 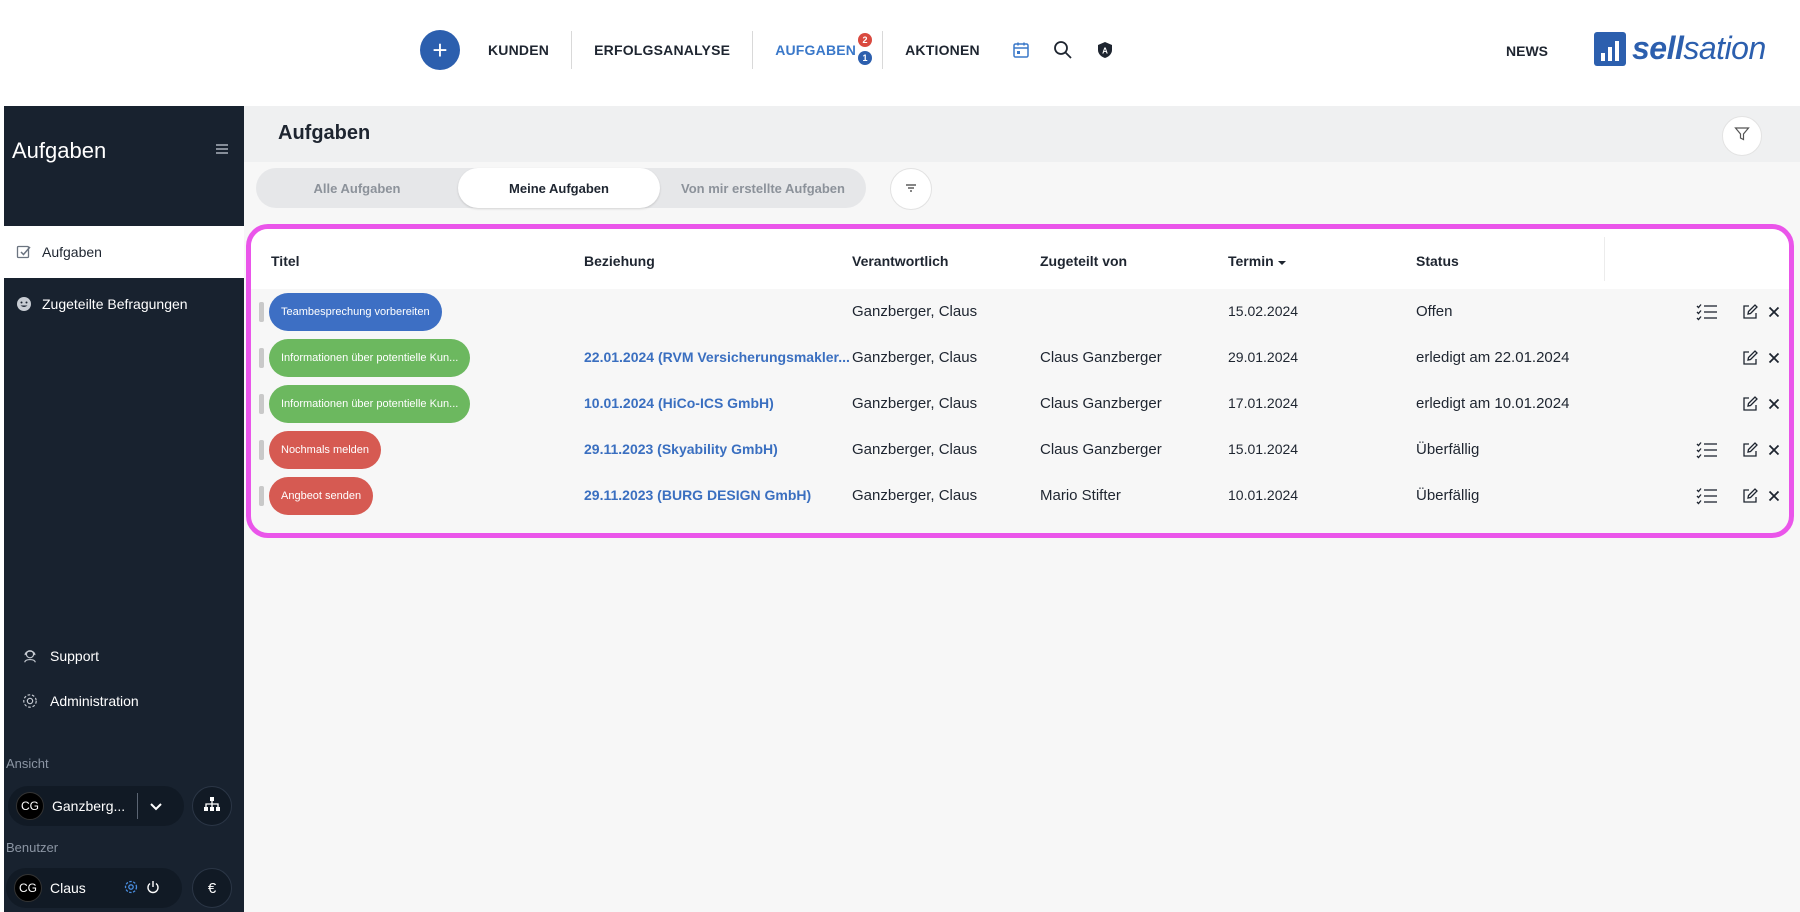 I want to click on nav-aufgaben: AUFGABEN 2 1, so click(x=824, y=49).